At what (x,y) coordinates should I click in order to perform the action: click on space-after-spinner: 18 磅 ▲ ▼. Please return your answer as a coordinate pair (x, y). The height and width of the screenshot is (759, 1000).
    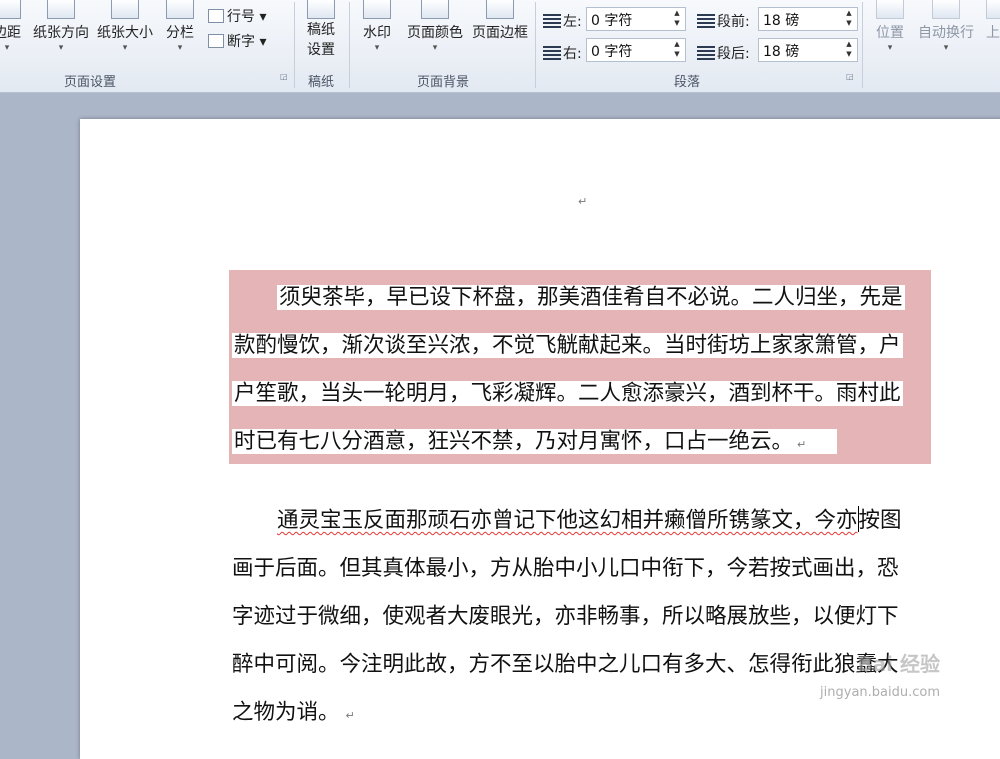
    Looking at the image, I should click on (808, 50).